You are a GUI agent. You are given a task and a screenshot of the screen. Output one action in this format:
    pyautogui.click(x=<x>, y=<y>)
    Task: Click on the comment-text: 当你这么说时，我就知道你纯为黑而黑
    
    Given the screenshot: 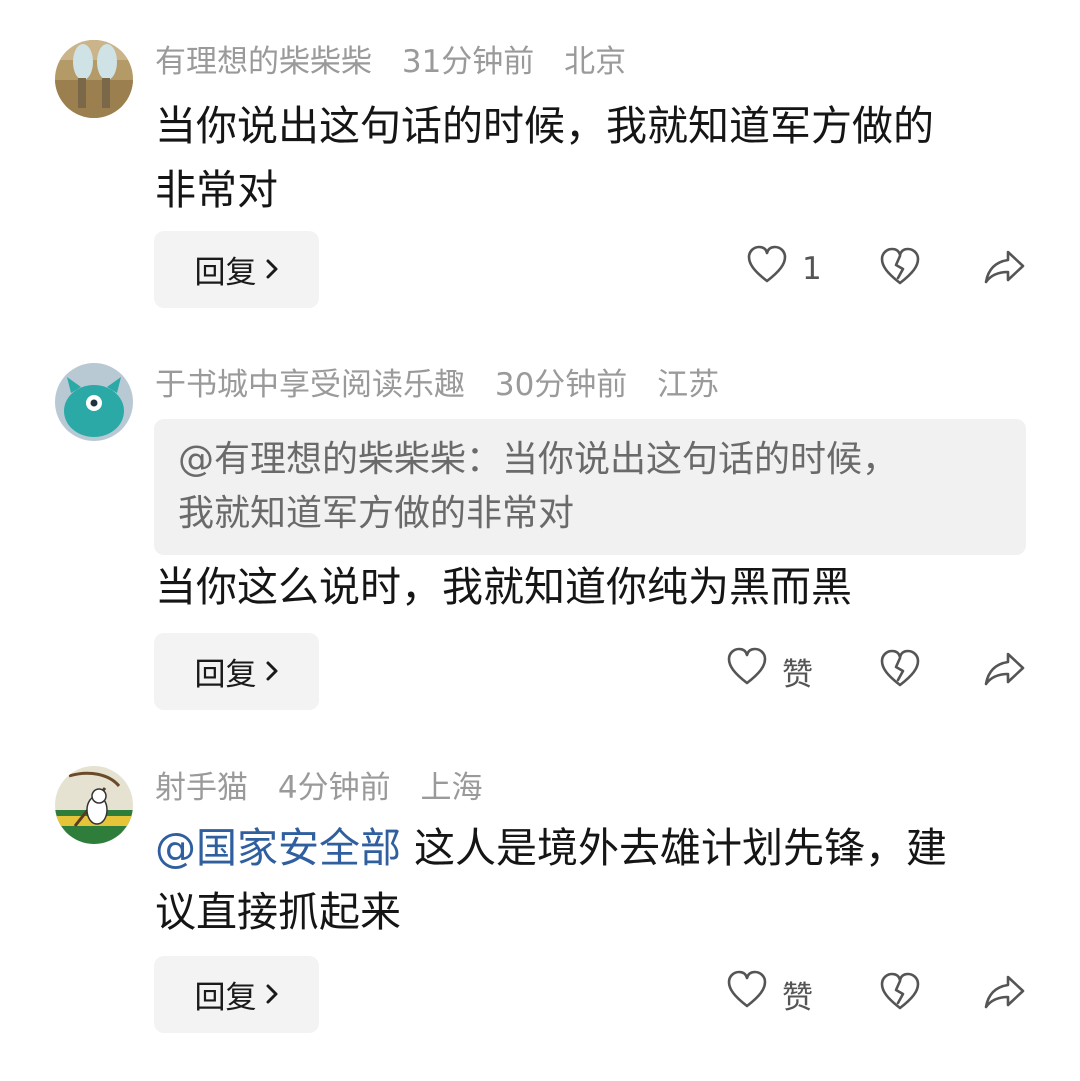 What is the action you would take?
    pyautogui.click(x=585, y=587)
    